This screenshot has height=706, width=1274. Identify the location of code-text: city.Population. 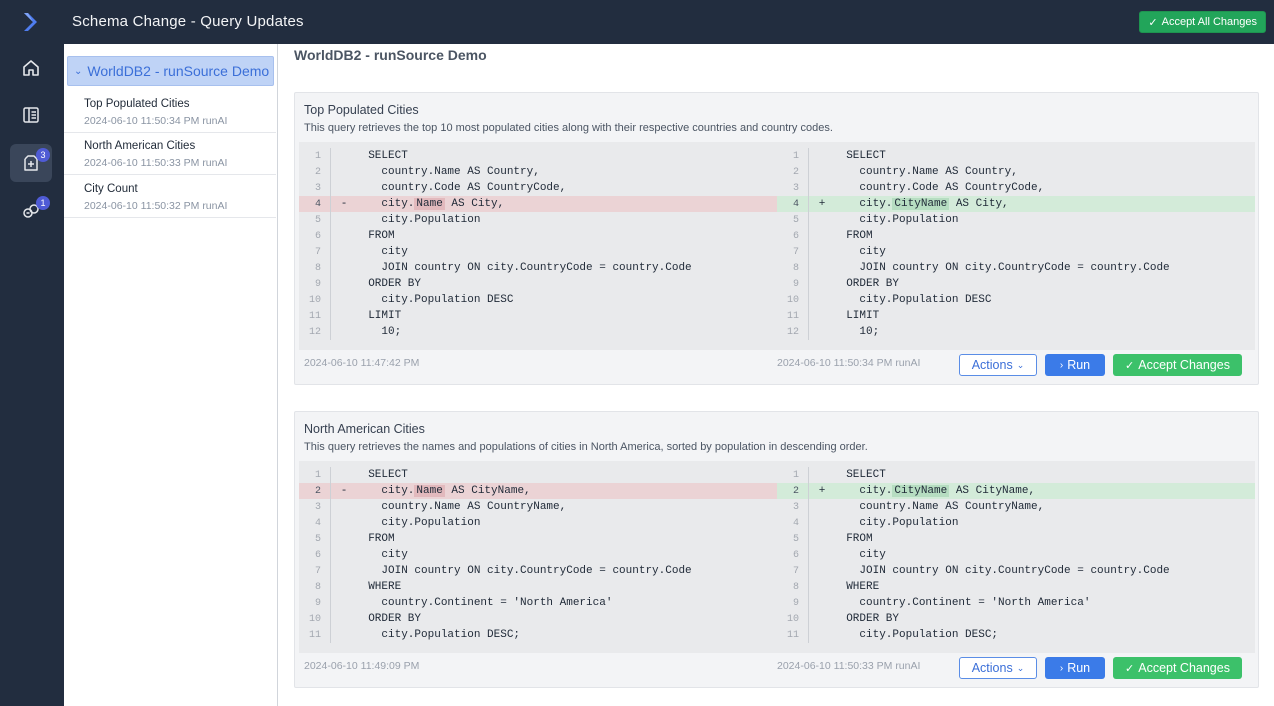
(418, 523).